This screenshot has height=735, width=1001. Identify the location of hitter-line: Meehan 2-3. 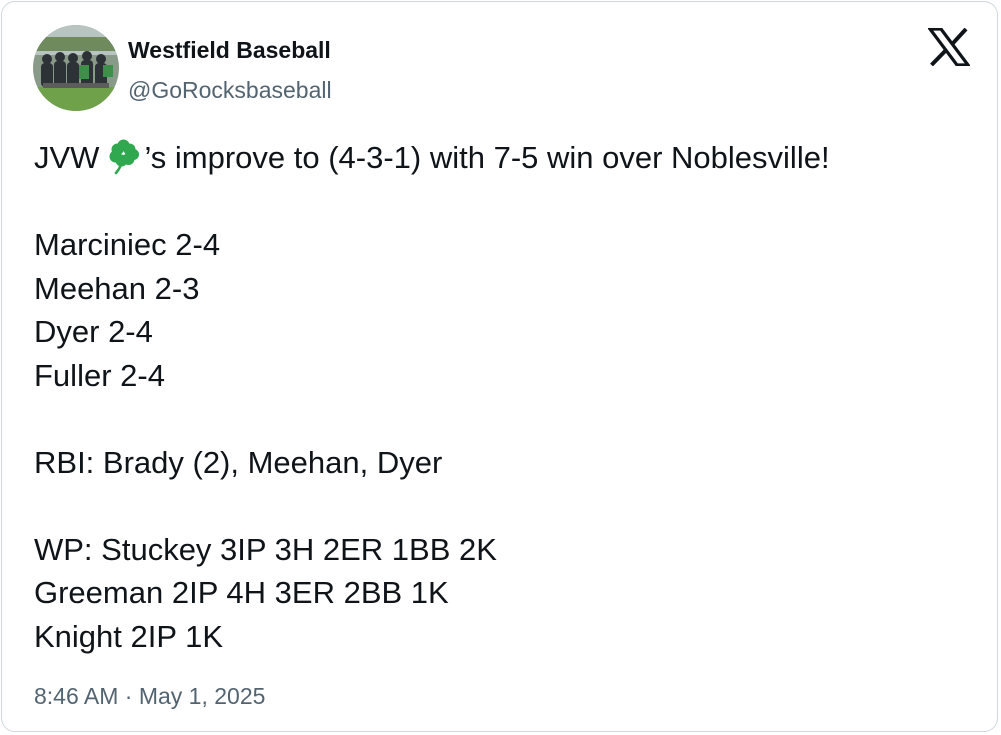
(117, 288).